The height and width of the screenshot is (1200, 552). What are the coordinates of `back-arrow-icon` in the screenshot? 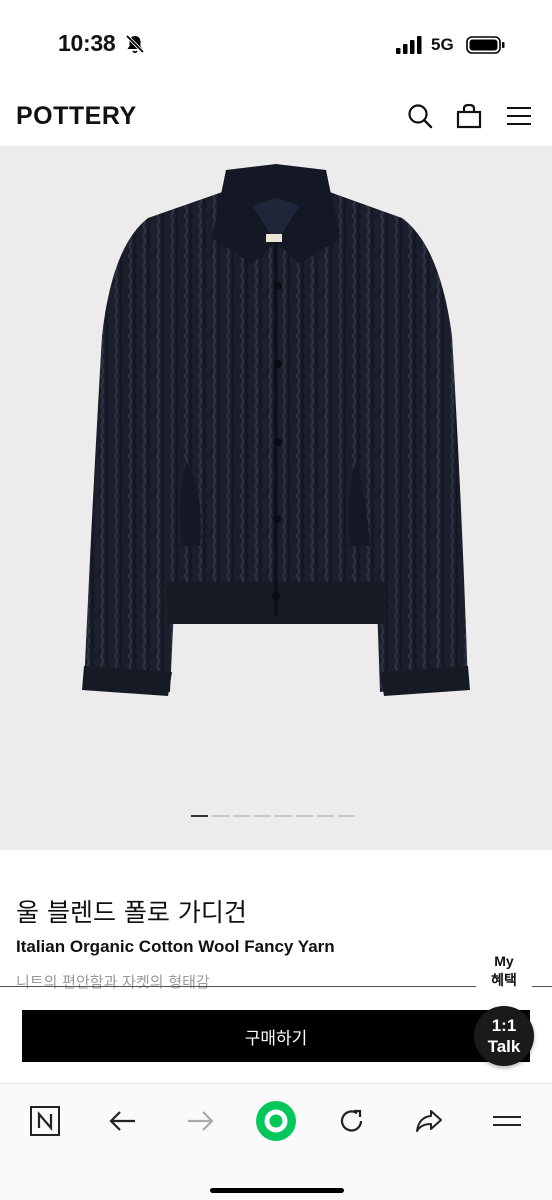 It's located at (123, 1121).